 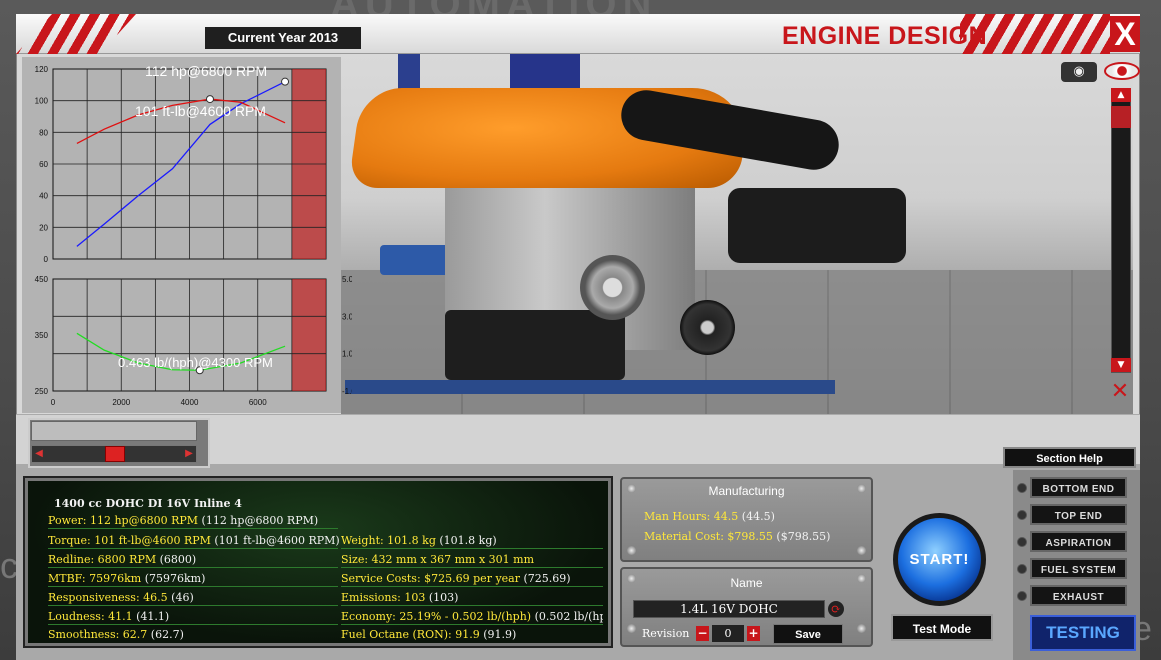 What do you see at coordinates (1121, 230) in the screenshot?
I see `zoom-scrollbar` at bounding box center [1121, 230].